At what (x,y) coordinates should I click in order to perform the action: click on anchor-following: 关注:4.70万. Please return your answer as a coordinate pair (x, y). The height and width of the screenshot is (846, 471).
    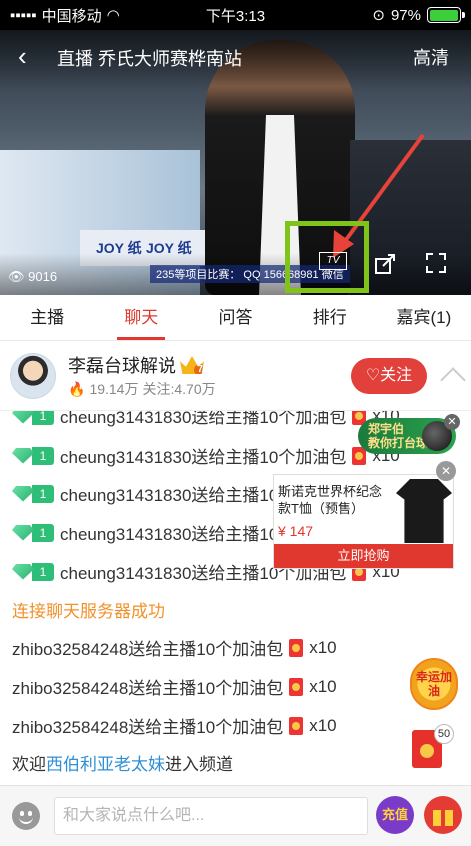
    Looking at the image, I should click on (179, 389).